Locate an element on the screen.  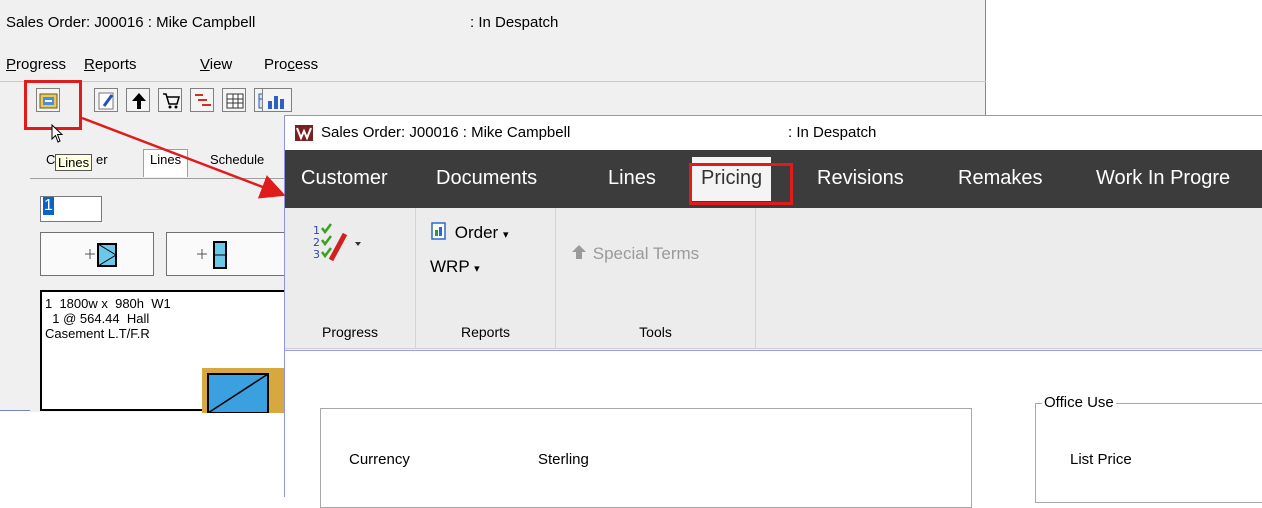
tools-group-label: Tools is located at coordinates (655, 332).